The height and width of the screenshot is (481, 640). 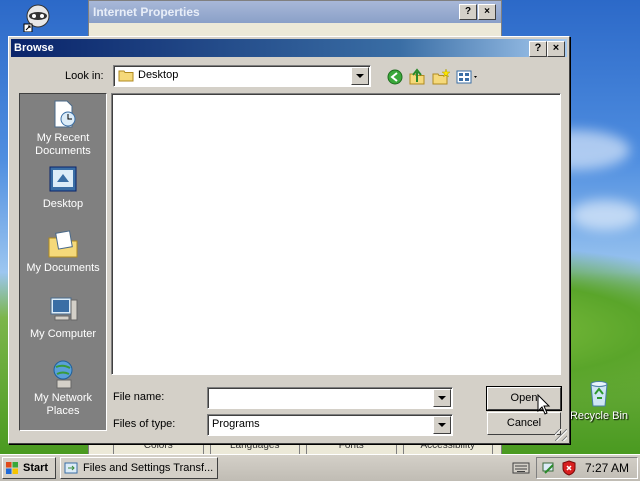 I want to click on up-folder-icon, so click(x=417, y=76).